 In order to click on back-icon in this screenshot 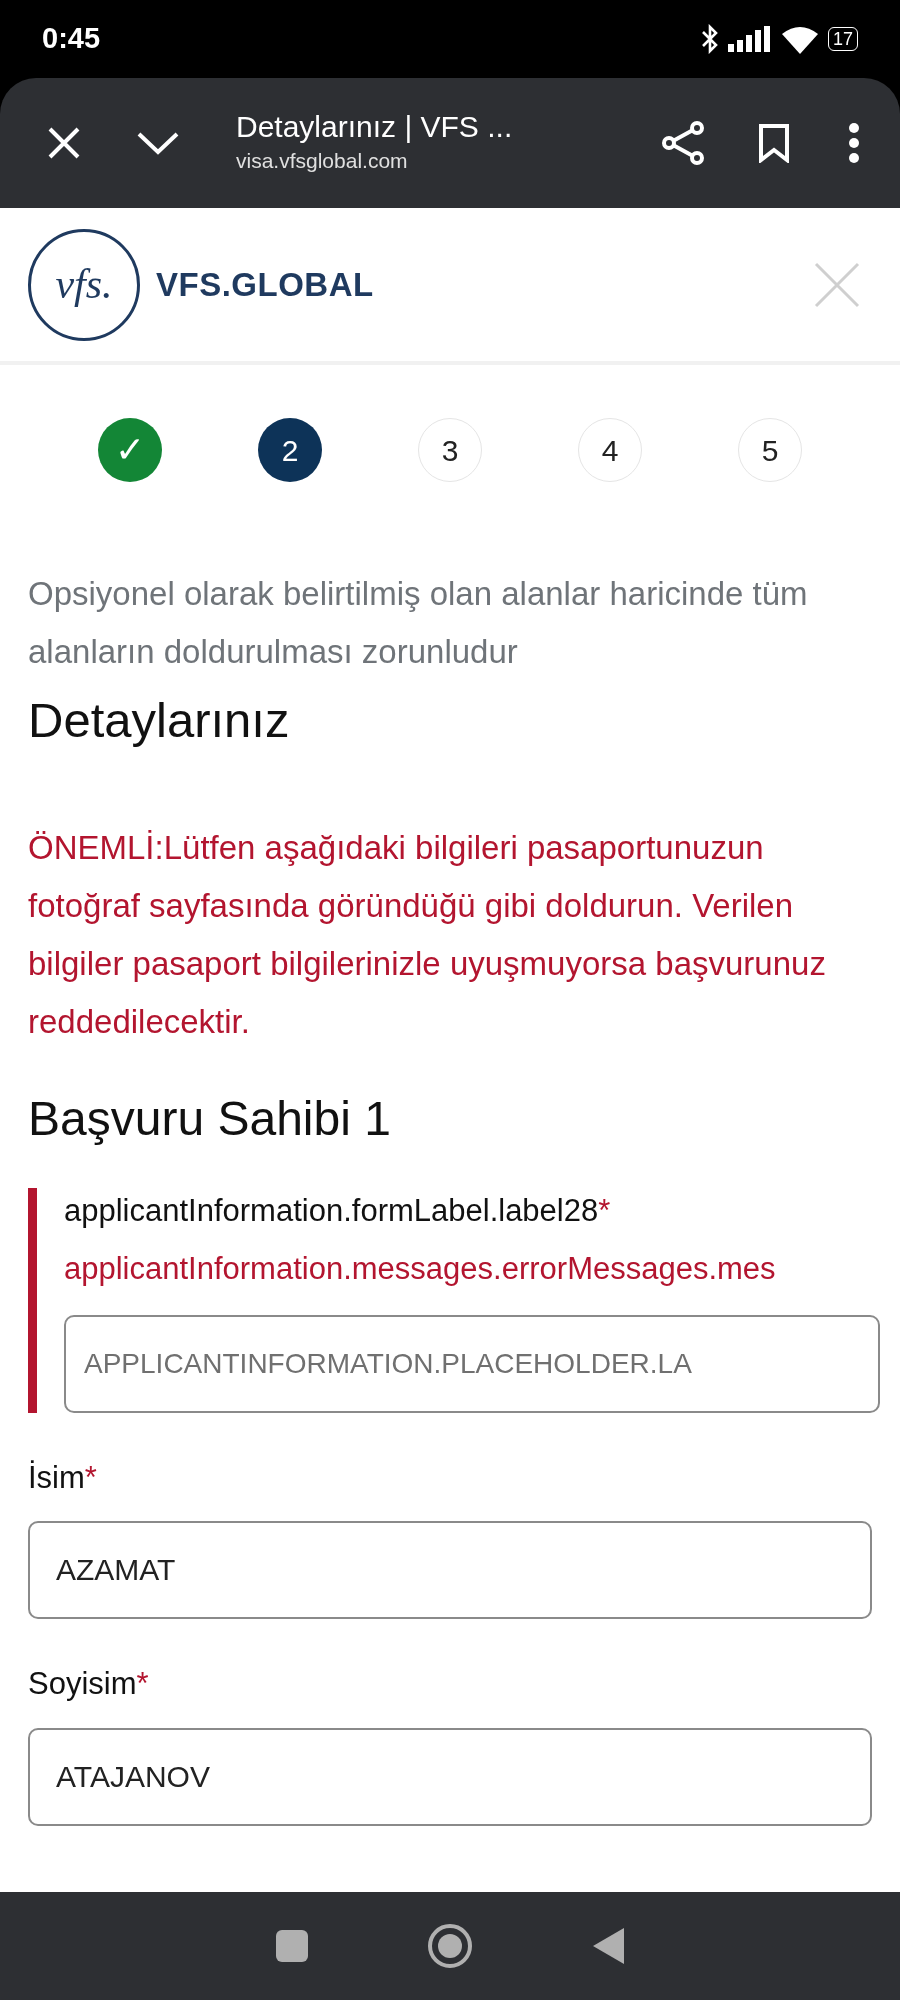, I will do `click(608, 1946)`.